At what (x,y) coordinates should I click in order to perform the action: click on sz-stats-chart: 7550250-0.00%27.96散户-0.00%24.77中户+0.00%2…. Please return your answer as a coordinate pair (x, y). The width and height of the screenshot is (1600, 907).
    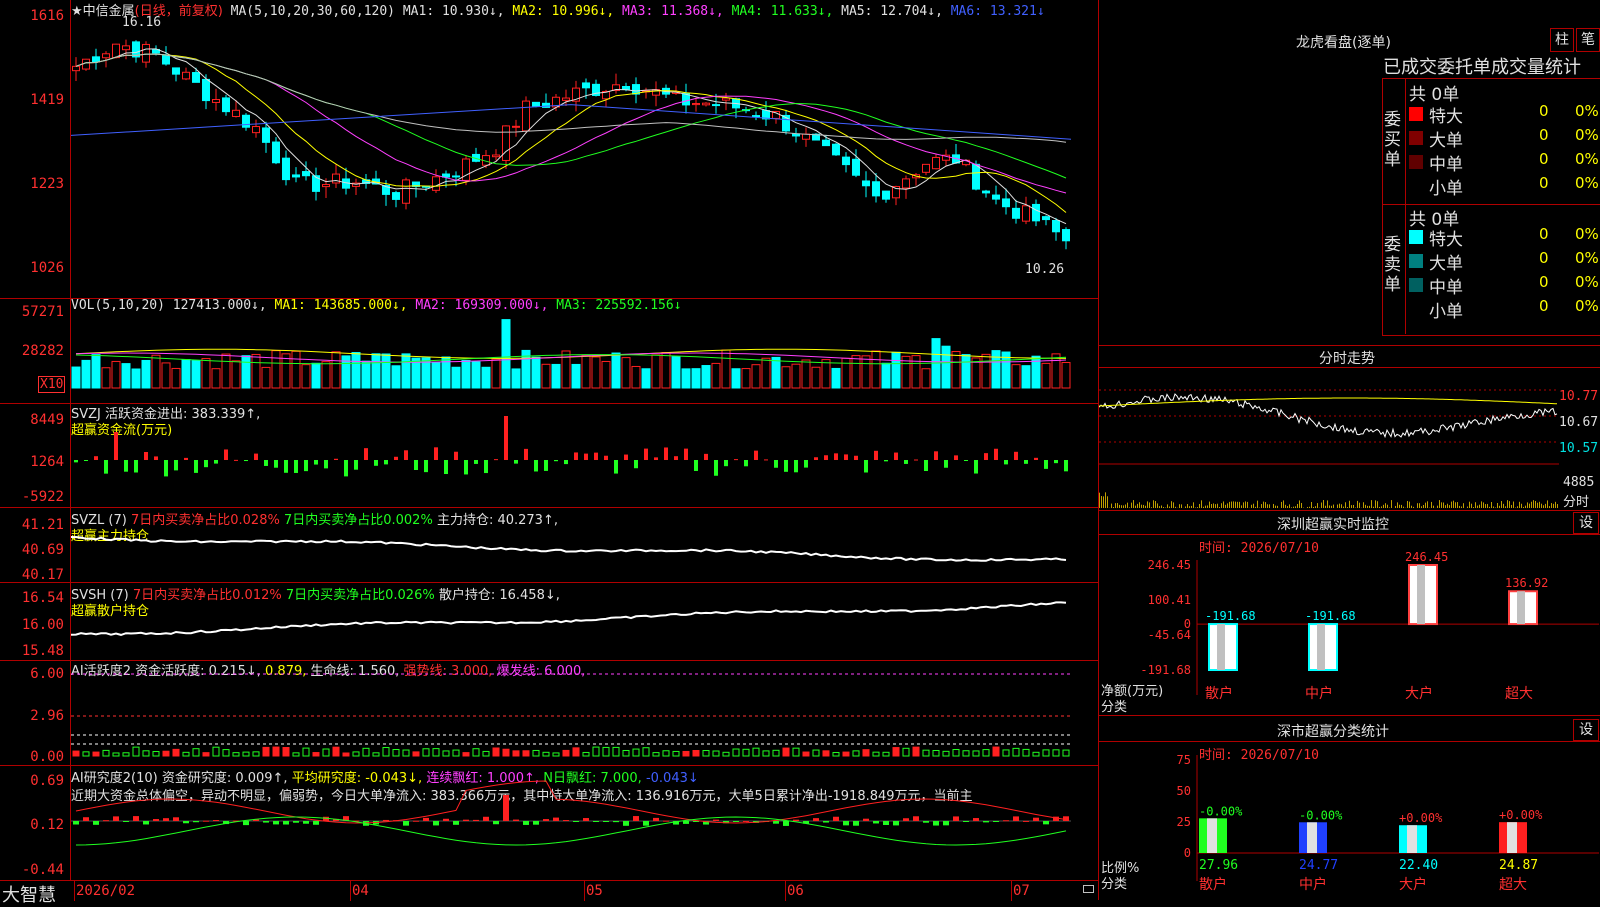
    Looking at the image, I should click on (1349, 822).